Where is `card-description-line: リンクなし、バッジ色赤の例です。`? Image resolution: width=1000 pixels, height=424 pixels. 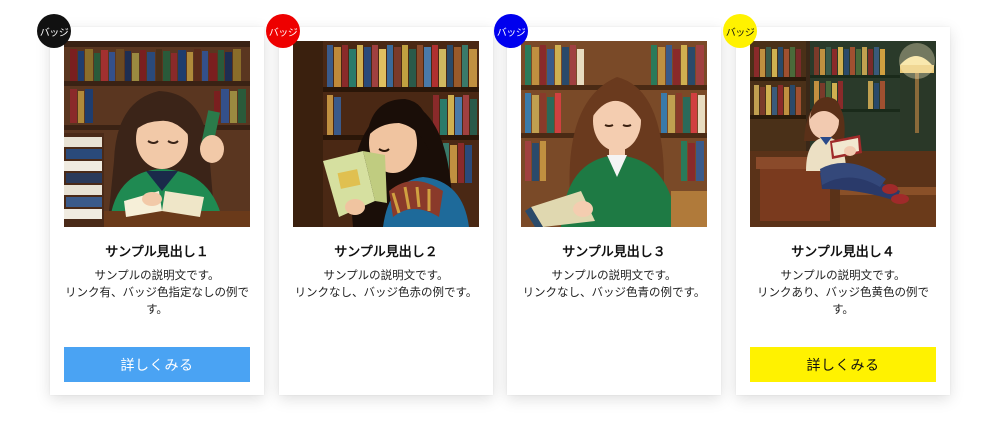 card-description-line: リンクなし、バッジ色赤の例です。 is located at coordinates (386, 292).